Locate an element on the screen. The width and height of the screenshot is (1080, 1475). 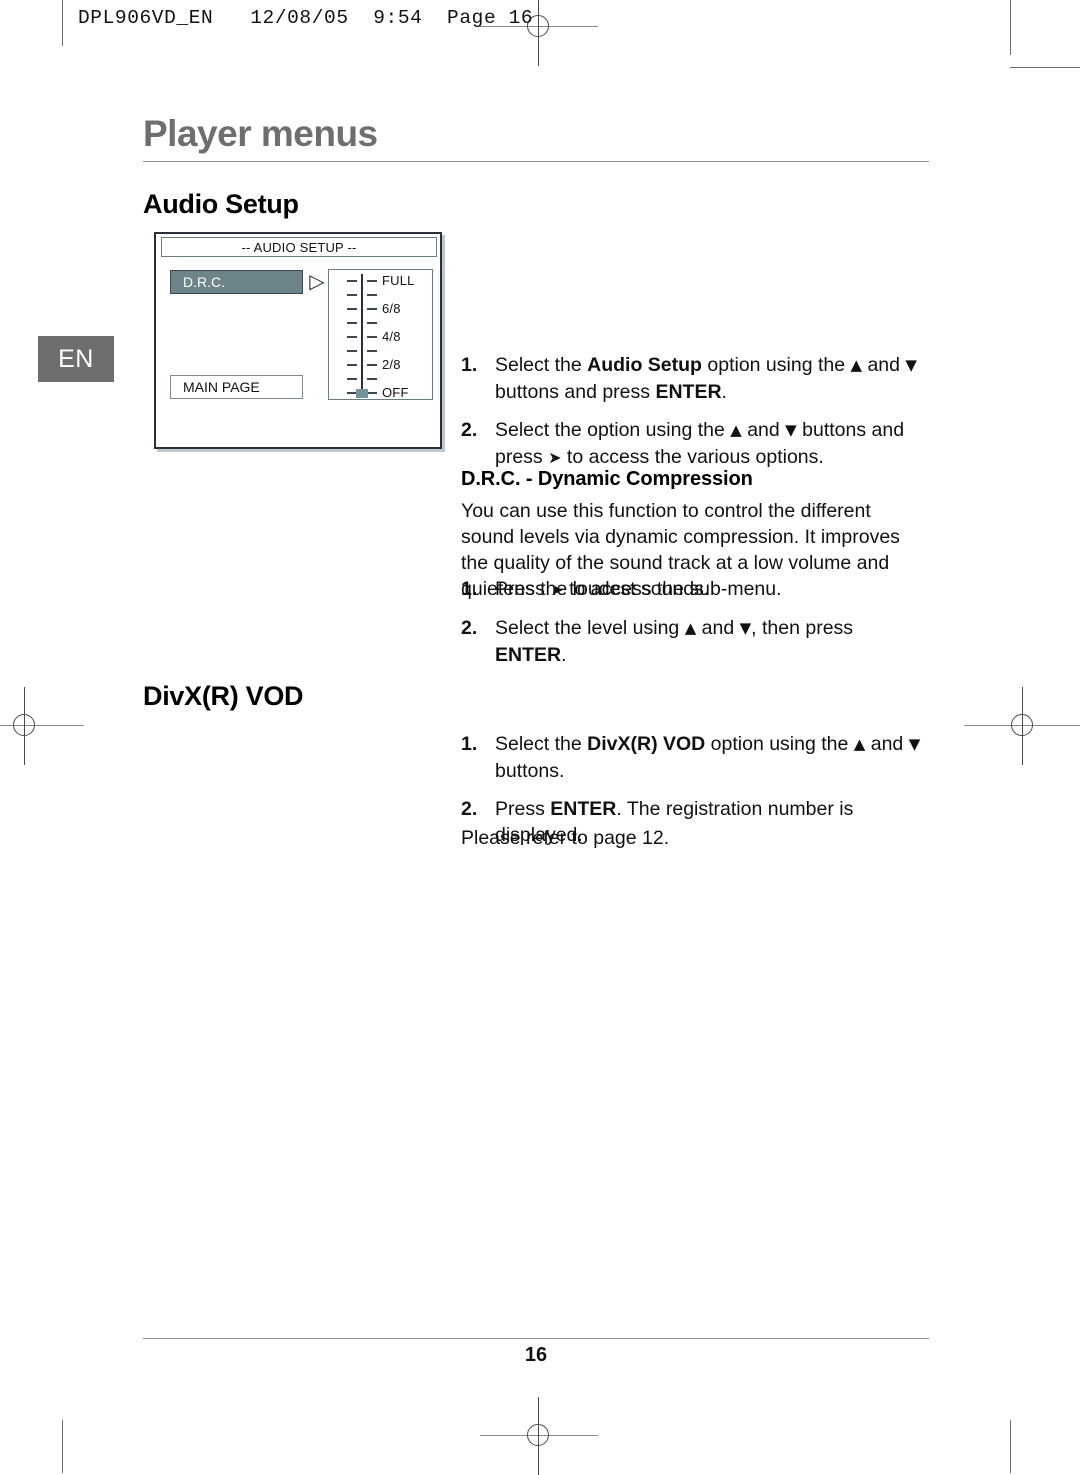
slider-row: FULL is located at coordinates (381, 280).